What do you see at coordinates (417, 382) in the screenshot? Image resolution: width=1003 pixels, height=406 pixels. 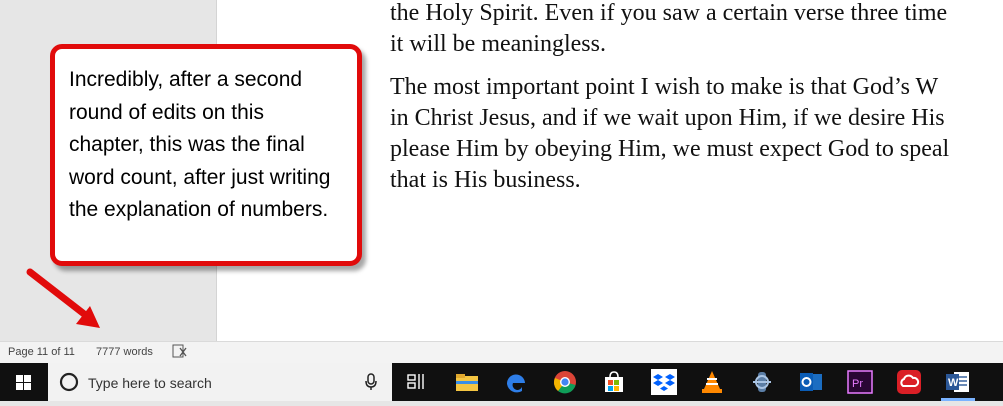 I see `task-view-icon` at bounding box center [417, 382].